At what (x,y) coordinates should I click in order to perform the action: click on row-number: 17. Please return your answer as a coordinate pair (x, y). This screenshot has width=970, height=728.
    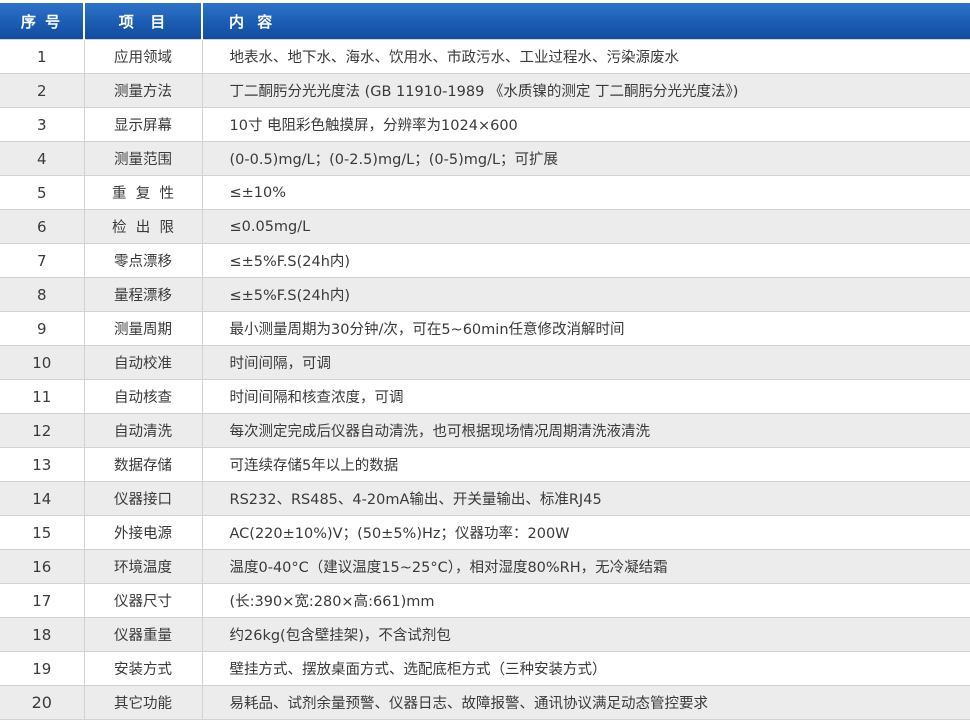
    Looking at the image, I should click on (42, 600).